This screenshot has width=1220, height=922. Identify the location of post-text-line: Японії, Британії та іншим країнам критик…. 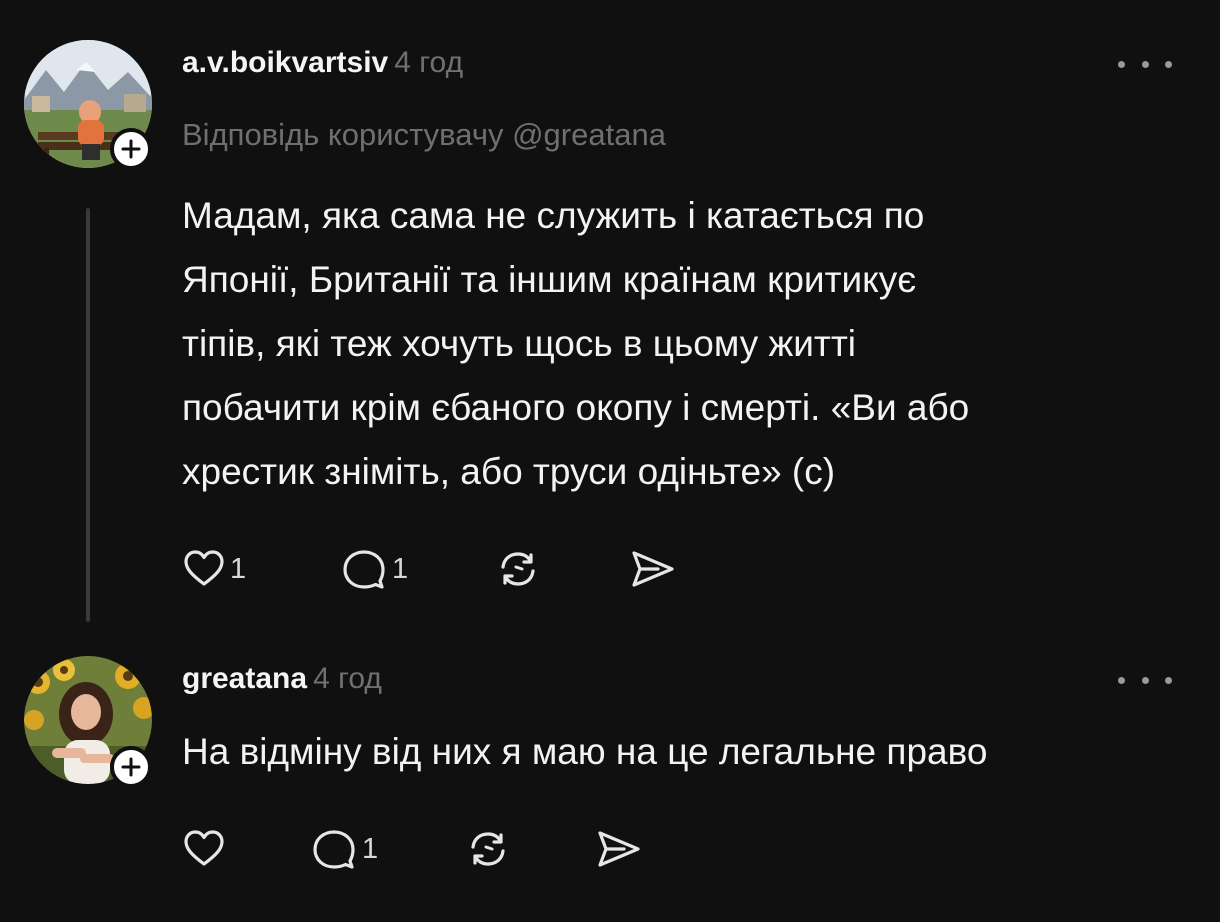
(549, 279).